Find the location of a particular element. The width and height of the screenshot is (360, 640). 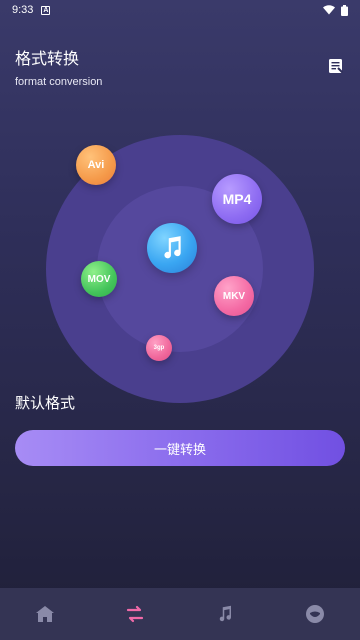

profile-icon is located at coordinates (315, 614).